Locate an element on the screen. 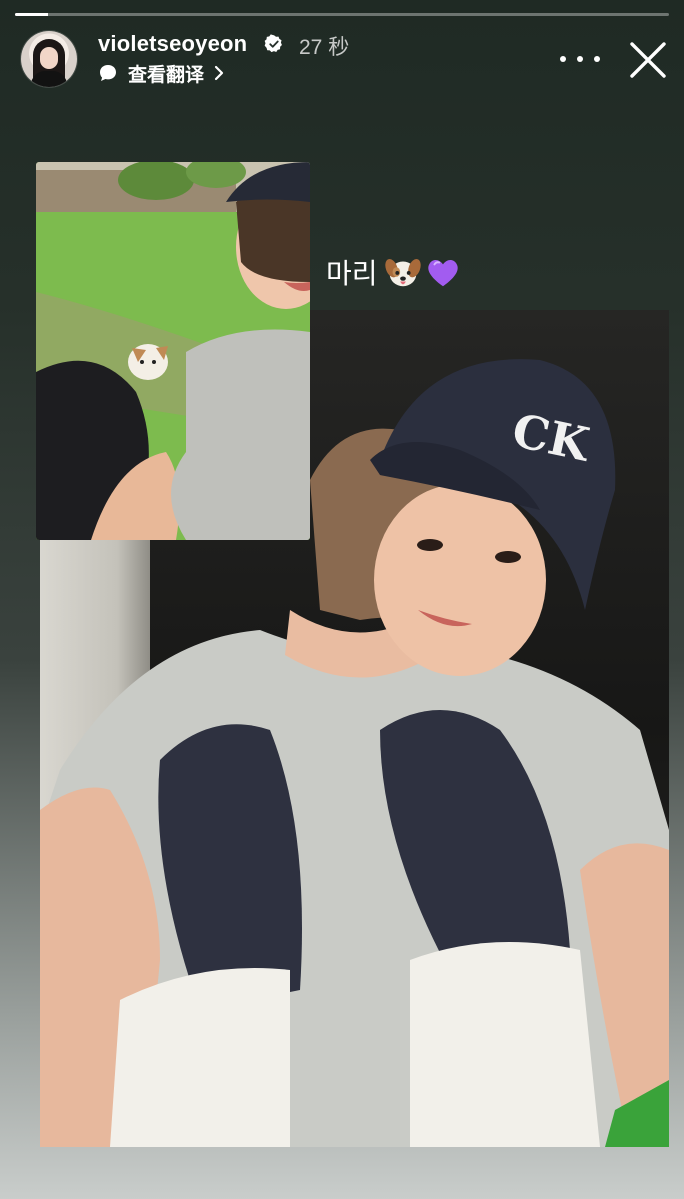 The image size is (684, 1199). story-progress-bar is located at coordinates (342, 14).